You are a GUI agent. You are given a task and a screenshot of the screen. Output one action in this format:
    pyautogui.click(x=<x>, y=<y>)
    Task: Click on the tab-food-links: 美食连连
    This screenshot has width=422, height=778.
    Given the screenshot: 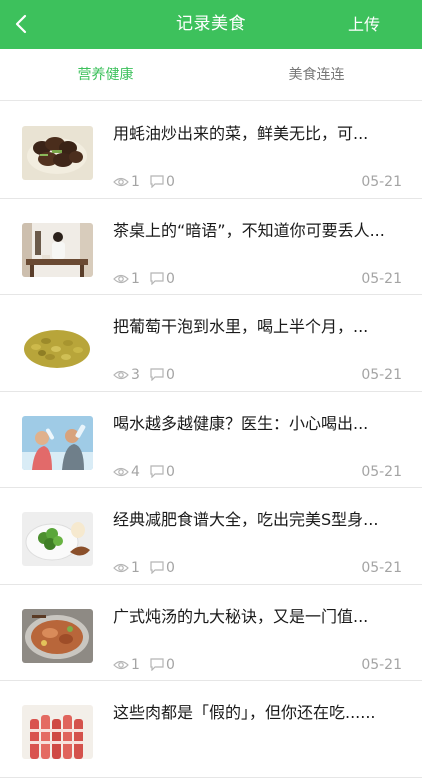 What is the action you would take?
    pyautogui.click(x=316, y=75)
    